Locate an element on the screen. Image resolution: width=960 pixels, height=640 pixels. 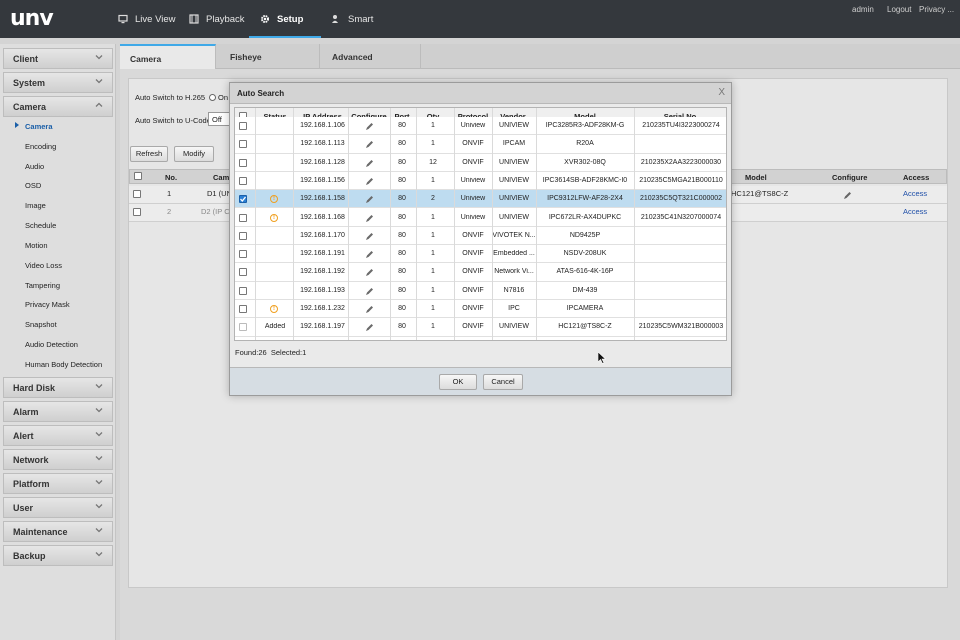
sidebar-section-network: Network is located at coordinates (58, 459).